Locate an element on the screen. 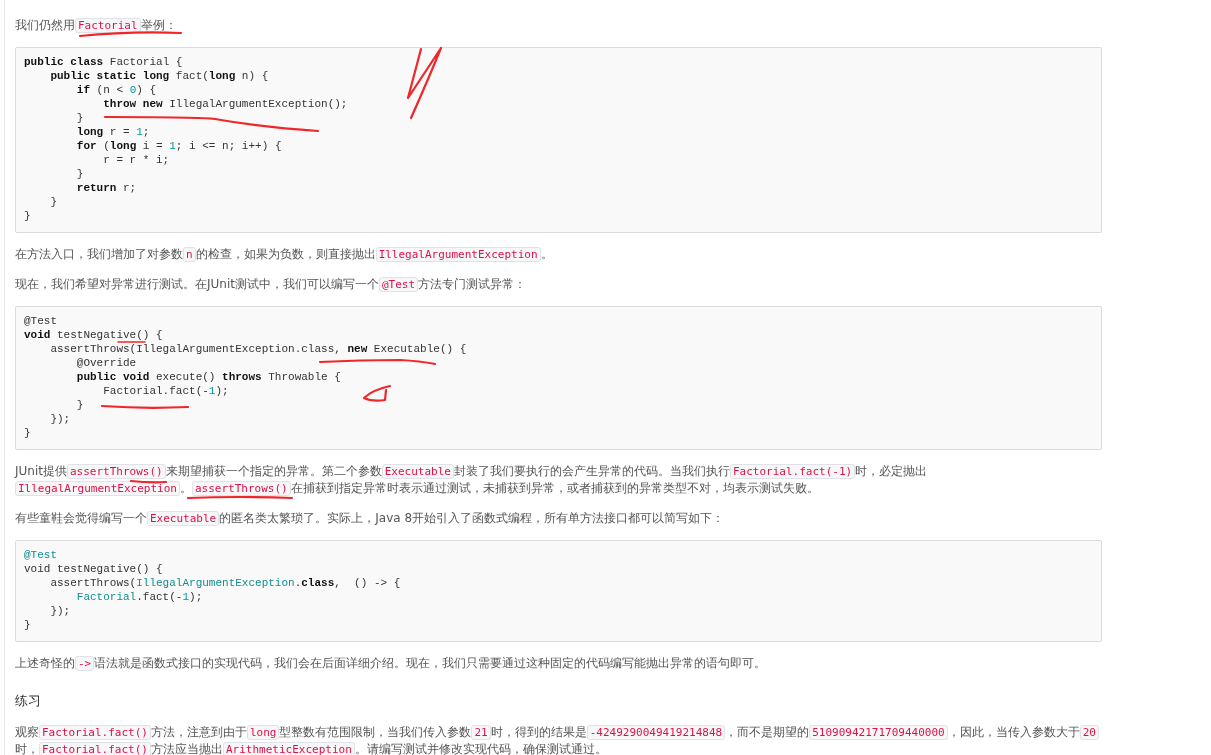  code-line: assertThrows(IllegalArgumentException.class, () -> { is located at coordinates (225, 583).